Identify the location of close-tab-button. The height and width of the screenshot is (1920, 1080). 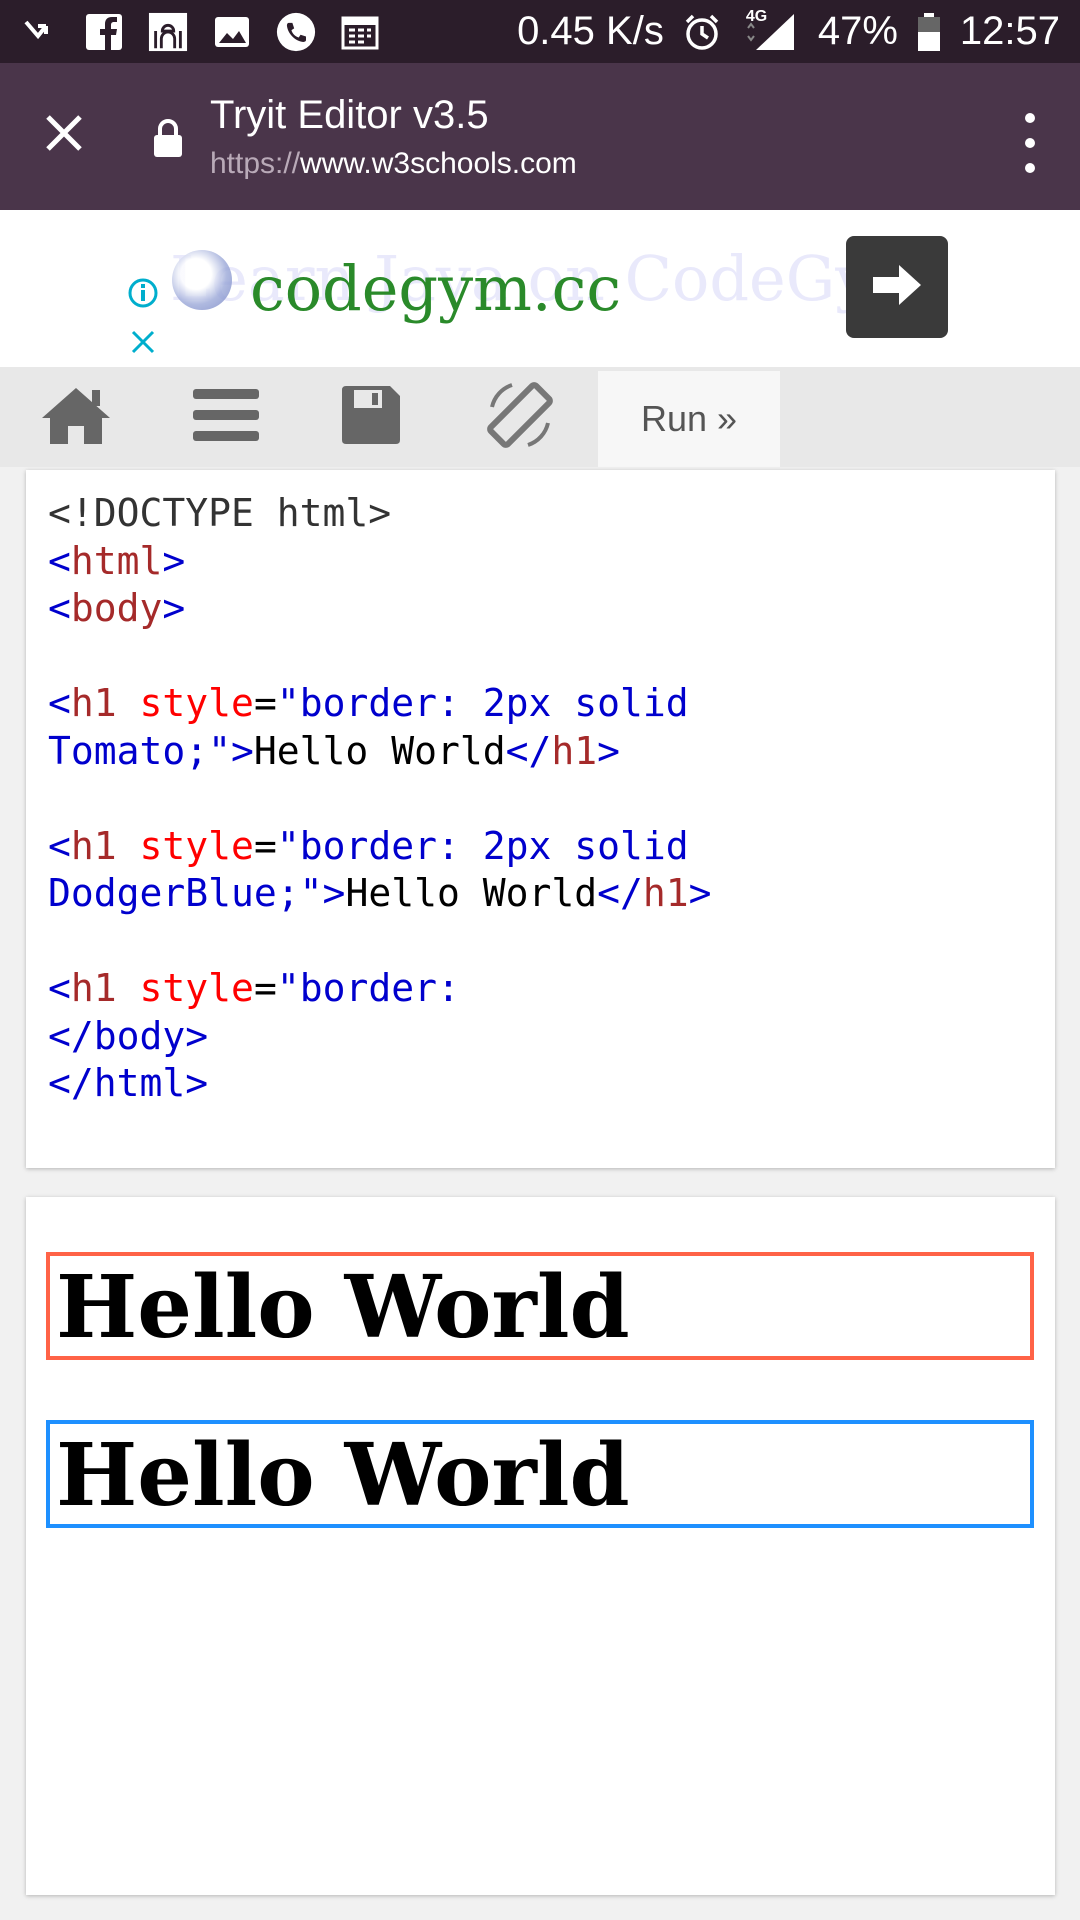
(64, 135).